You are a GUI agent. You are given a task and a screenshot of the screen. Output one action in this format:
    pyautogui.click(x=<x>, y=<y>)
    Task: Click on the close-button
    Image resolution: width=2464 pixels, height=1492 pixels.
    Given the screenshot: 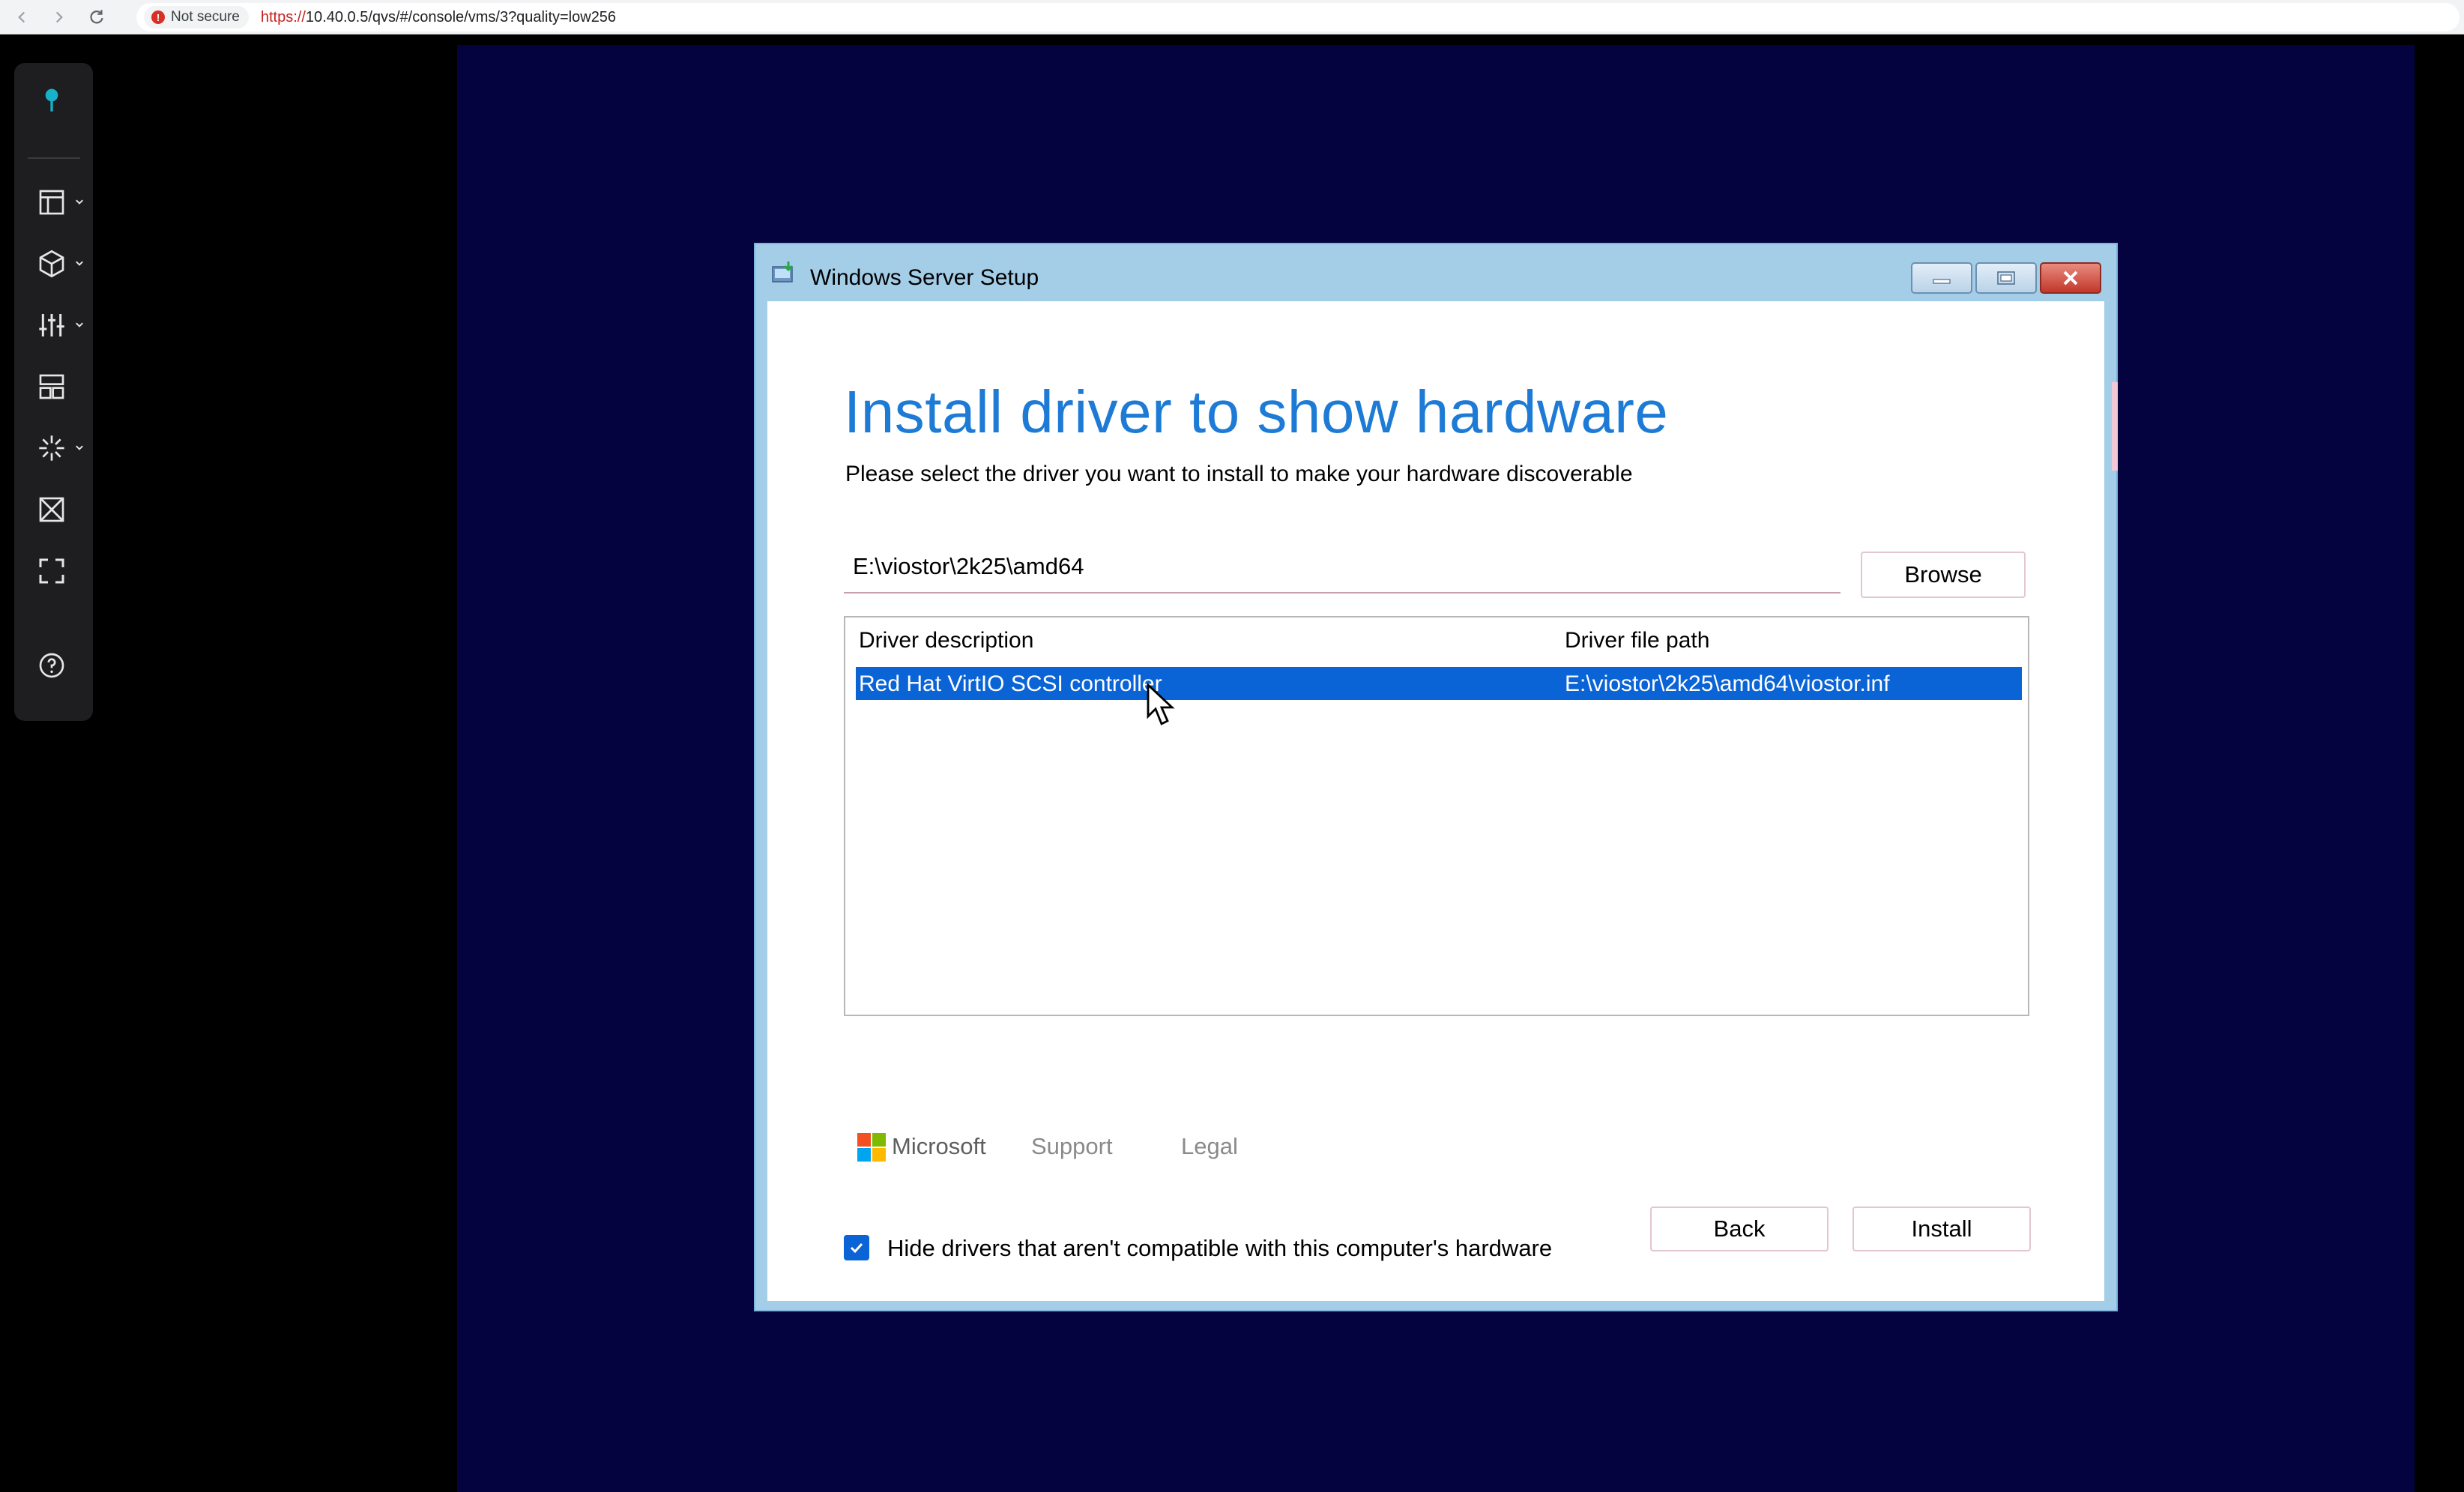 What is the action you would take?
    pyautogui.click(x=2070, y=278)
    